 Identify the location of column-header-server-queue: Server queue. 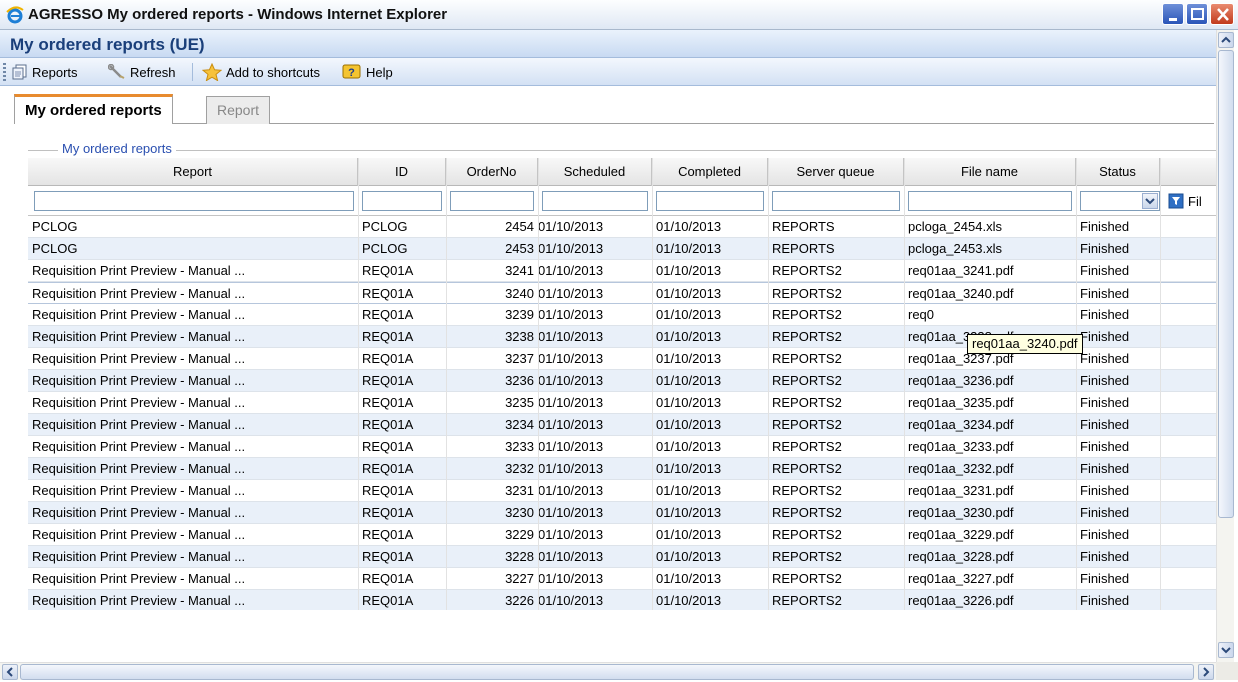
(836, 172).